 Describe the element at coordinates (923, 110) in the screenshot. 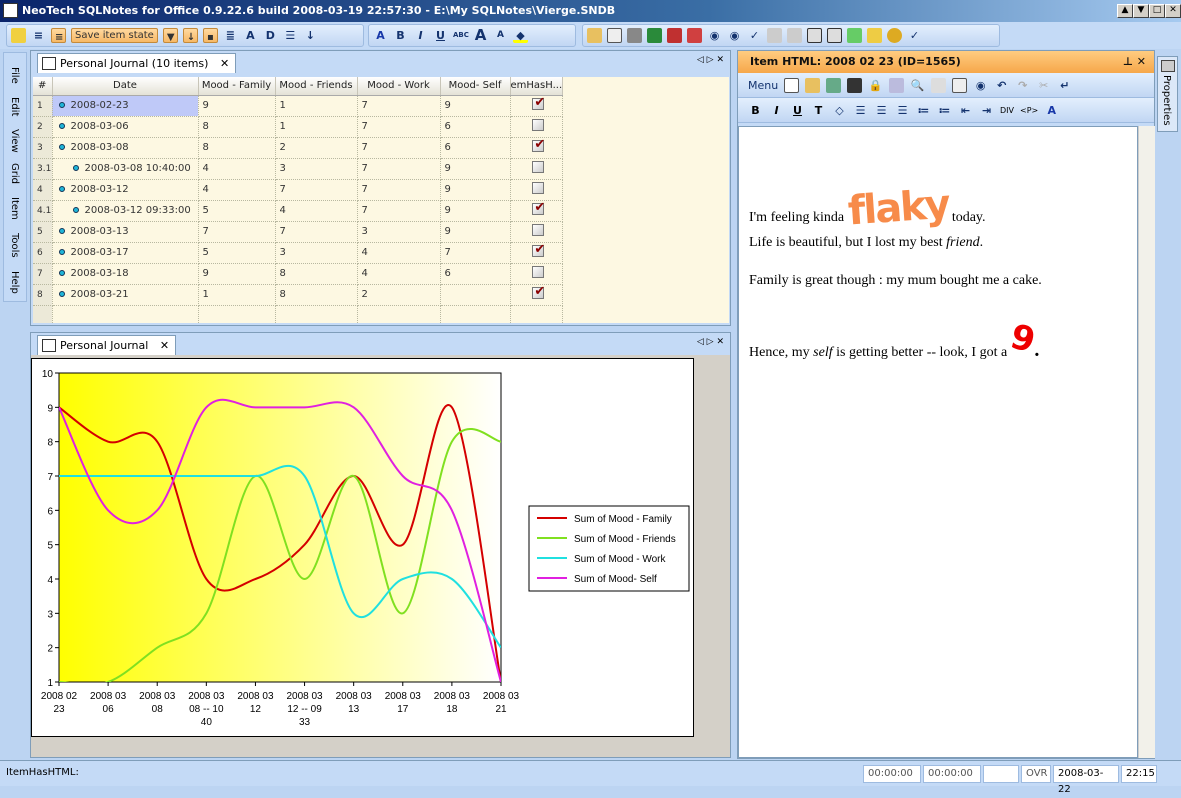

I see `numbered-list-icon: ≔` at that location.